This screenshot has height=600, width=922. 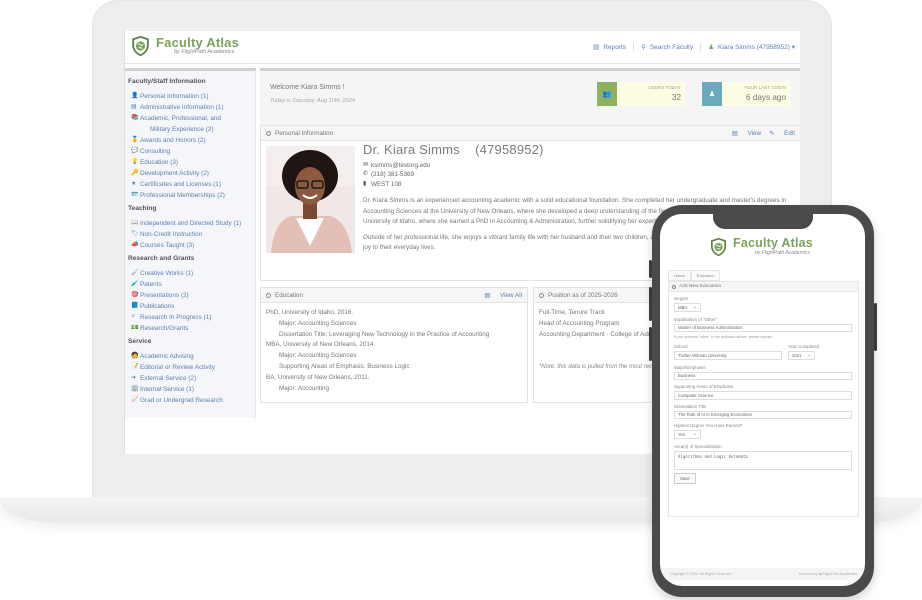 What do you see at coordinates (681, 346) in the screenshot?
I see `school-label: School` at bounding box center [681, 346].